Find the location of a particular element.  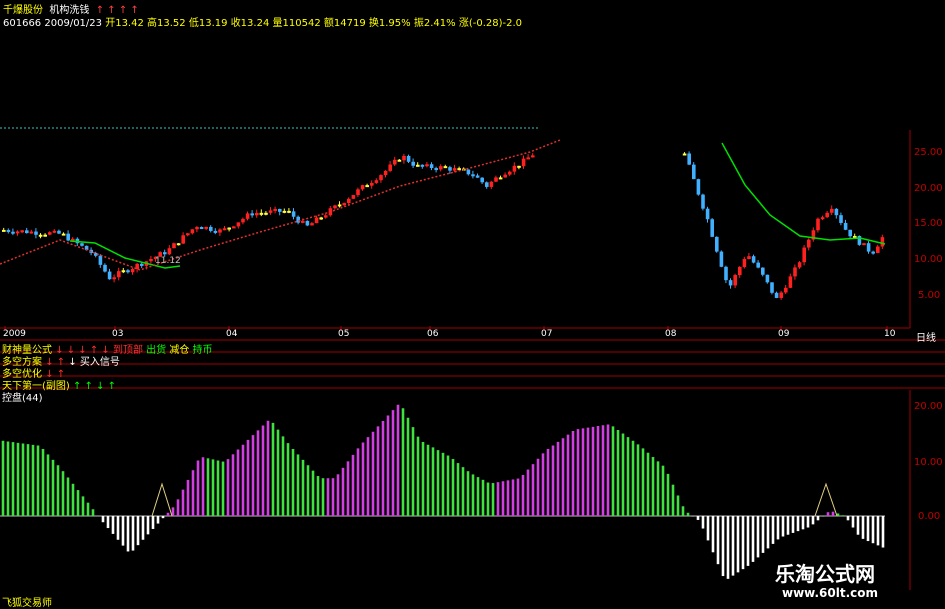

y-tick-15: 15.00 is located at coordinates (928, 223).